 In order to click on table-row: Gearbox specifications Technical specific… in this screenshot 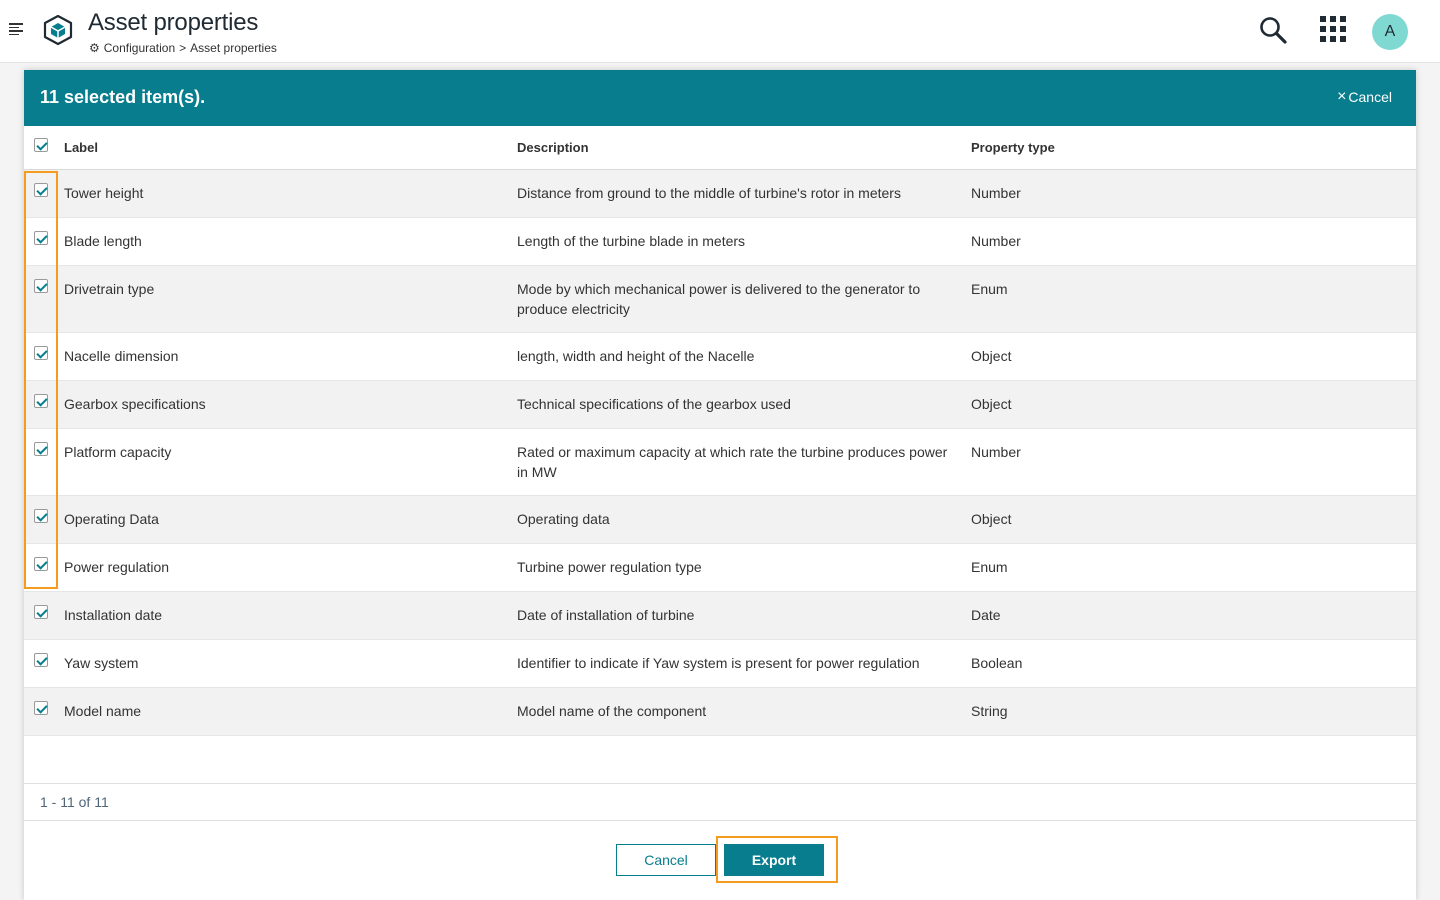, I will do `click(720, 405)`.